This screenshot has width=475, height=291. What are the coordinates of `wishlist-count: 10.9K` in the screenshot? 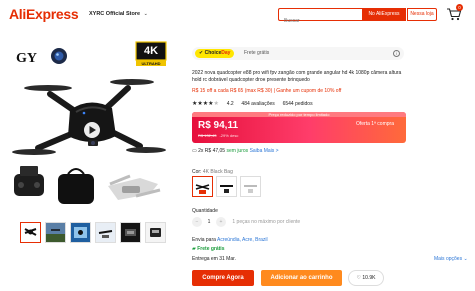 It's located at (369, 278).